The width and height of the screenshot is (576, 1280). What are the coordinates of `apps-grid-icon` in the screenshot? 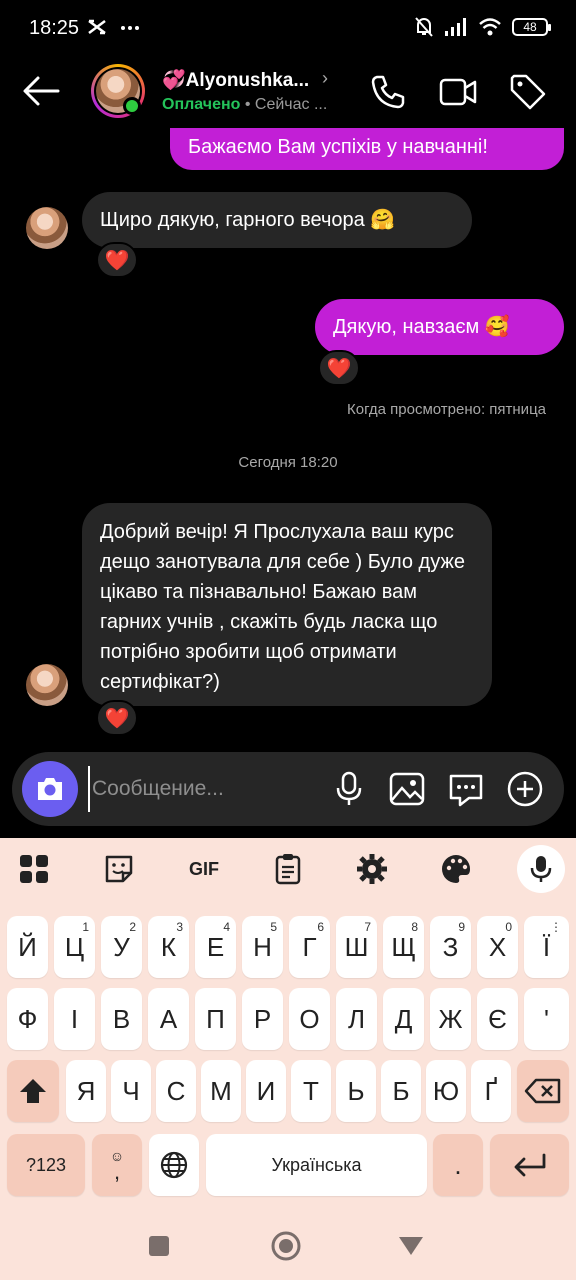 It's located at (34, 869).